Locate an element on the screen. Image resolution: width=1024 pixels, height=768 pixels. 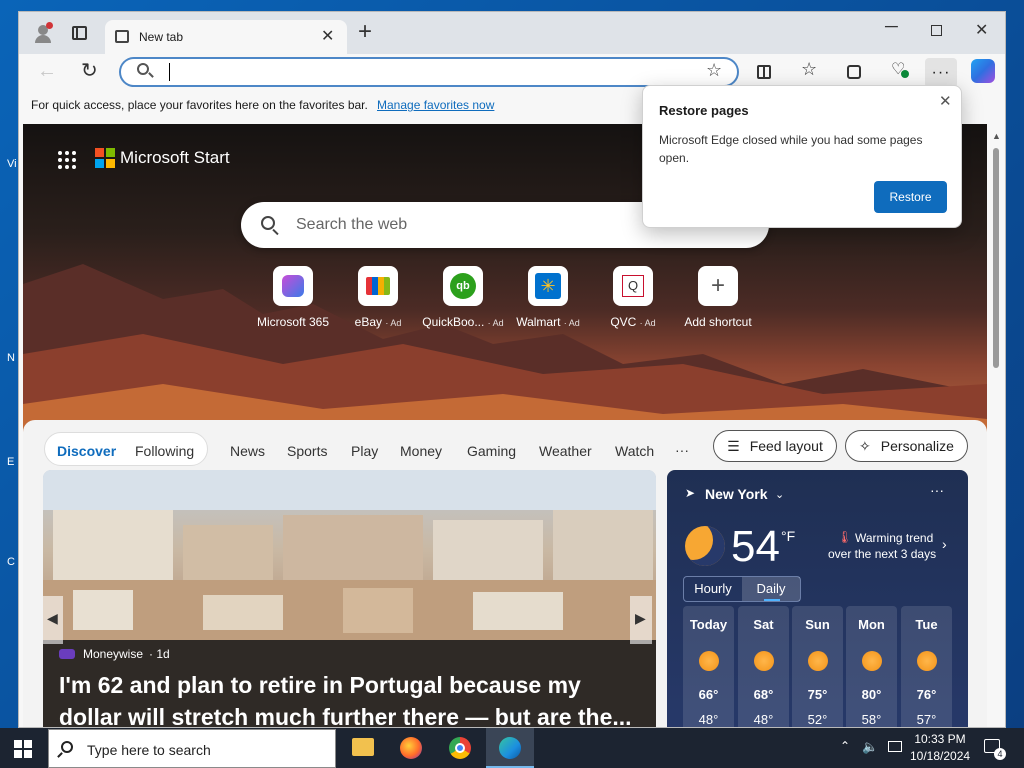
taskbar-search-box: Type here to search is located at coordinates (192, 748).